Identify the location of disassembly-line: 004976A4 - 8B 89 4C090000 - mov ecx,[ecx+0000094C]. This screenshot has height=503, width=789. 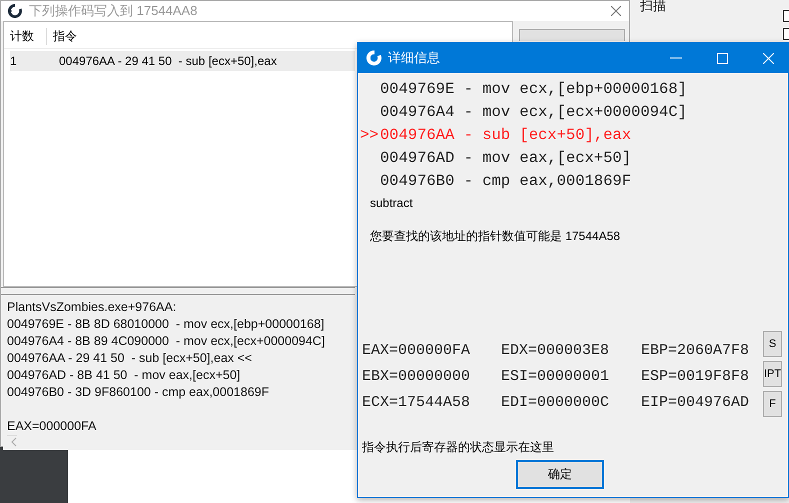
(166, 341).